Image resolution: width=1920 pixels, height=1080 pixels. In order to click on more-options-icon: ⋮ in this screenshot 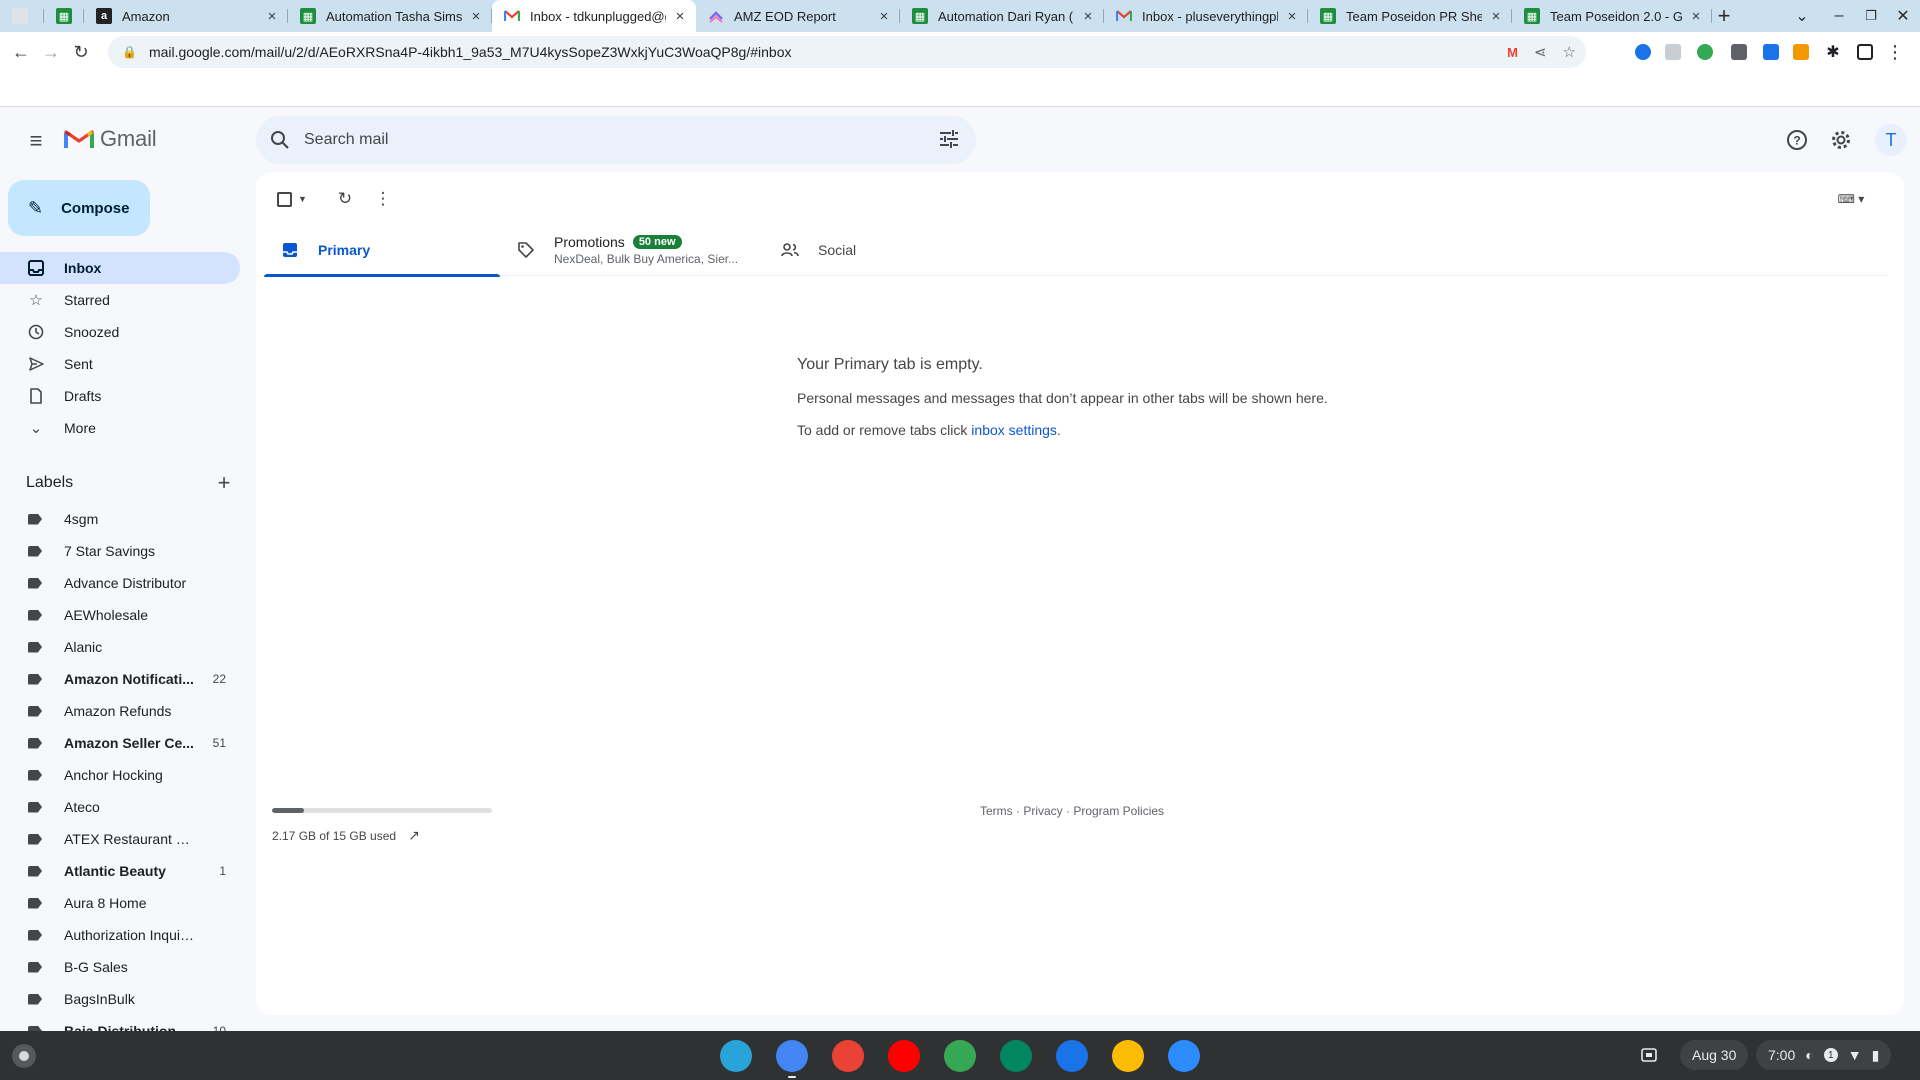, I will do `click(383, 199)`.